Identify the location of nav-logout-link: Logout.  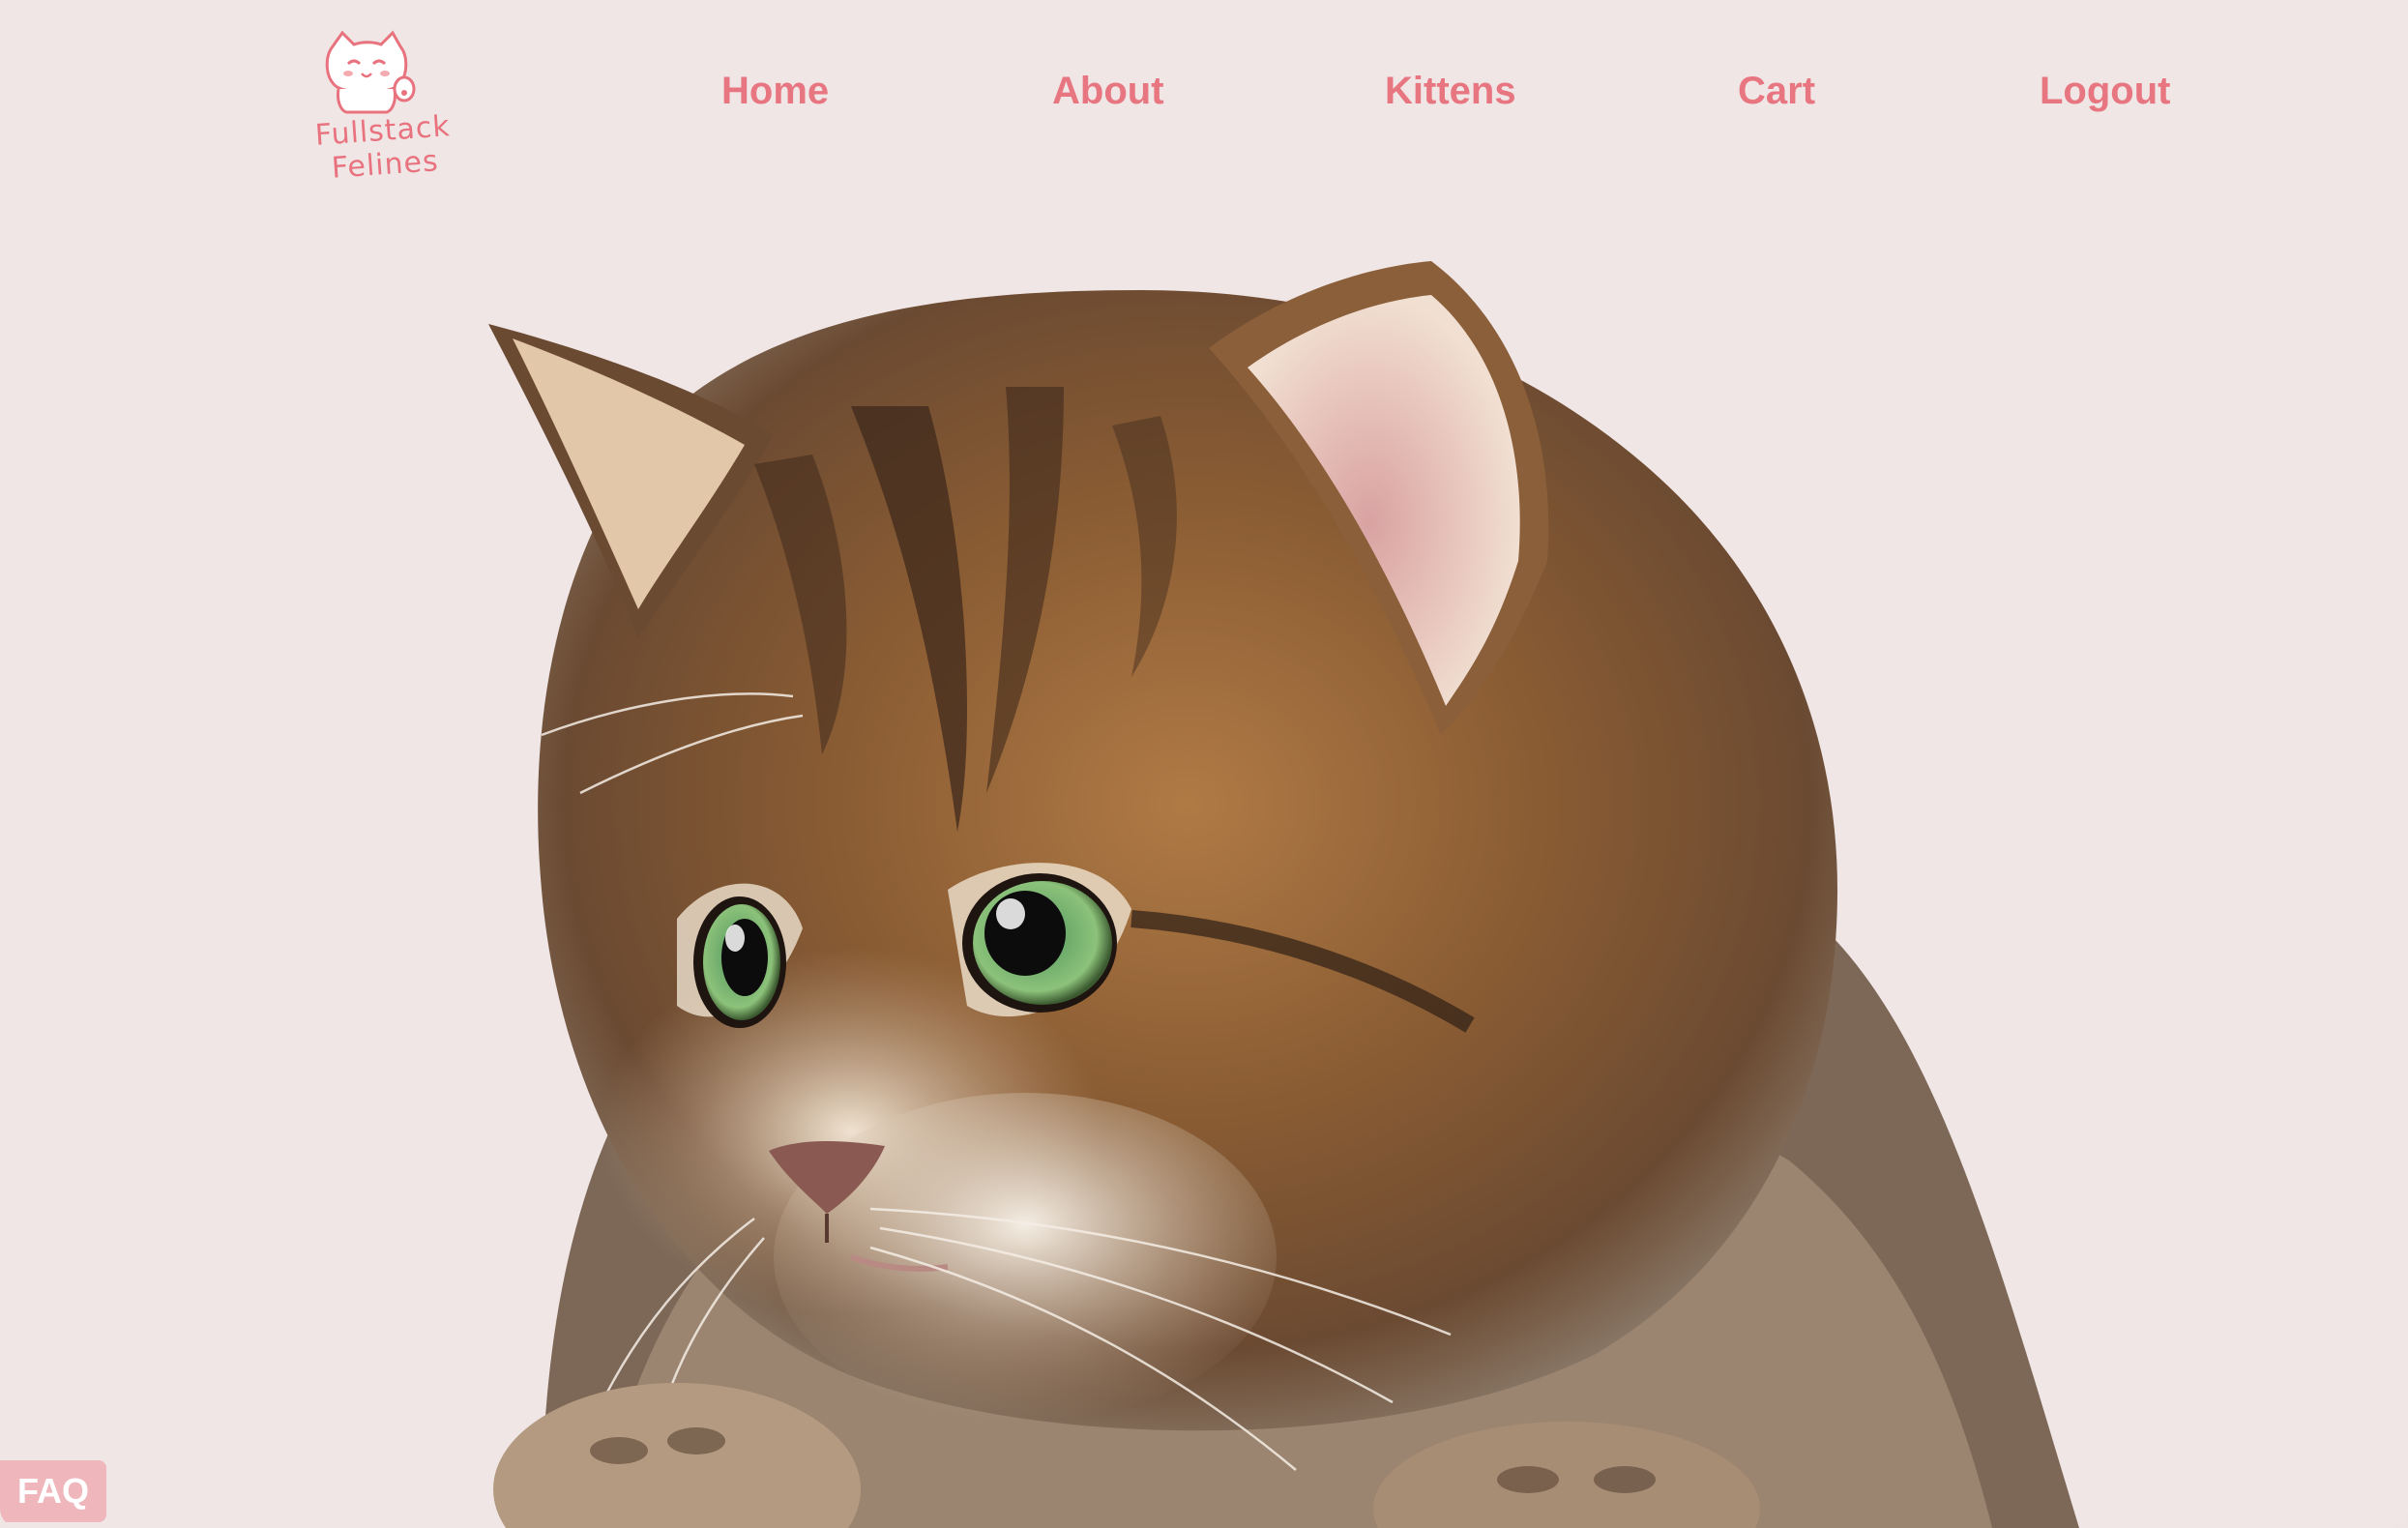
(2105, 91).